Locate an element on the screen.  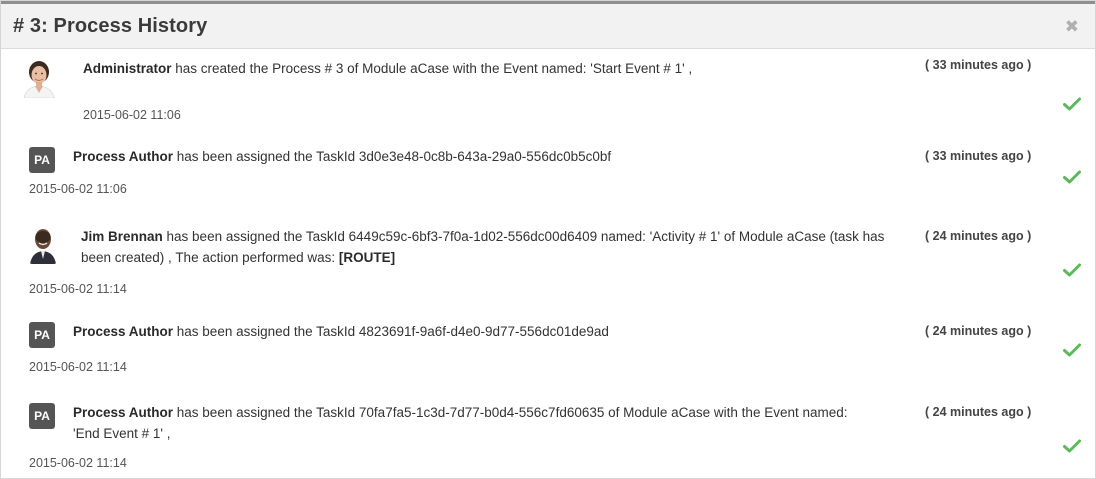
dialog-title: # 3: Process History is located at coordinates (110, 25).